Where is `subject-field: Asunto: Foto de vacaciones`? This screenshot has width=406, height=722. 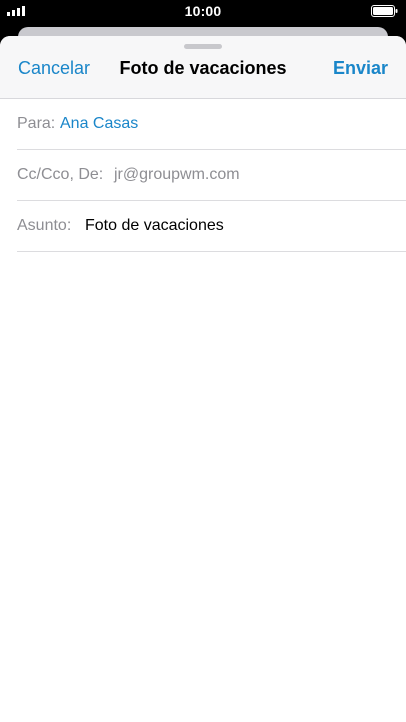 subject-field: Asunto: Foto de vacaciones is located at coordinates (211, 226).